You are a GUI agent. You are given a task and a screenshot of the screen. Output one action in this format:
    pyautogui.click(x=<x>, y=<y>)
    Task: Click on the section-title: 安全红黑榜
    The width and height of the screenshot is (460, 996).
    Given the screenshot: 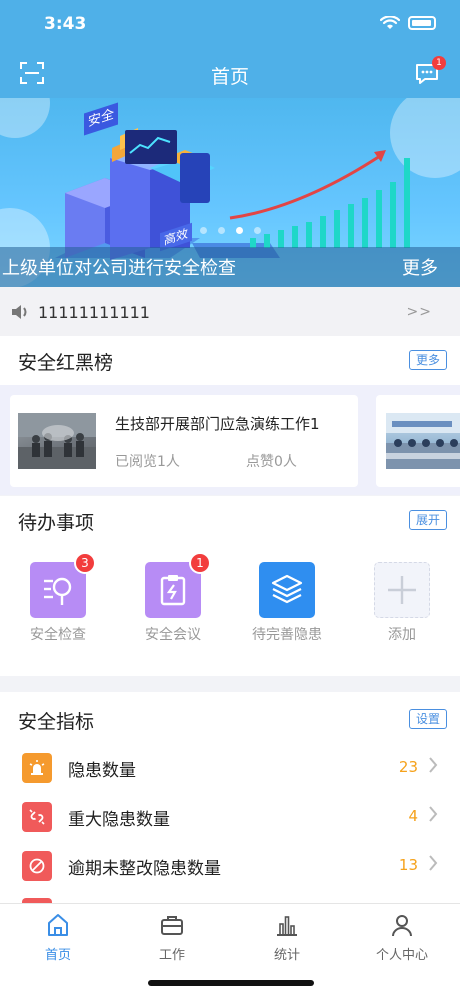 What is the action you would take?
    pyautogui.click(x=66, y=363)
    